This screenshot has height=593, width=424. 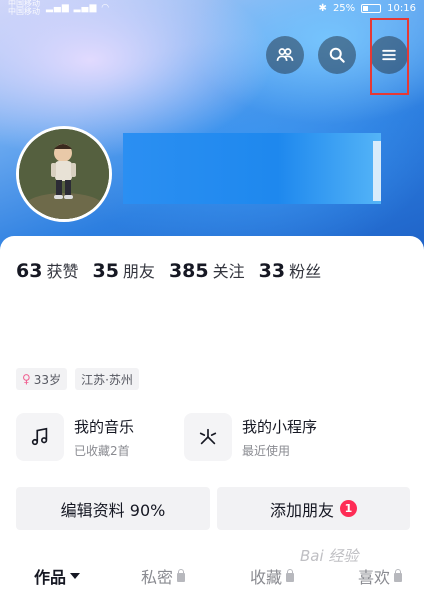 I want to click on stat-label: 获赞, so click(x=62, y=271).